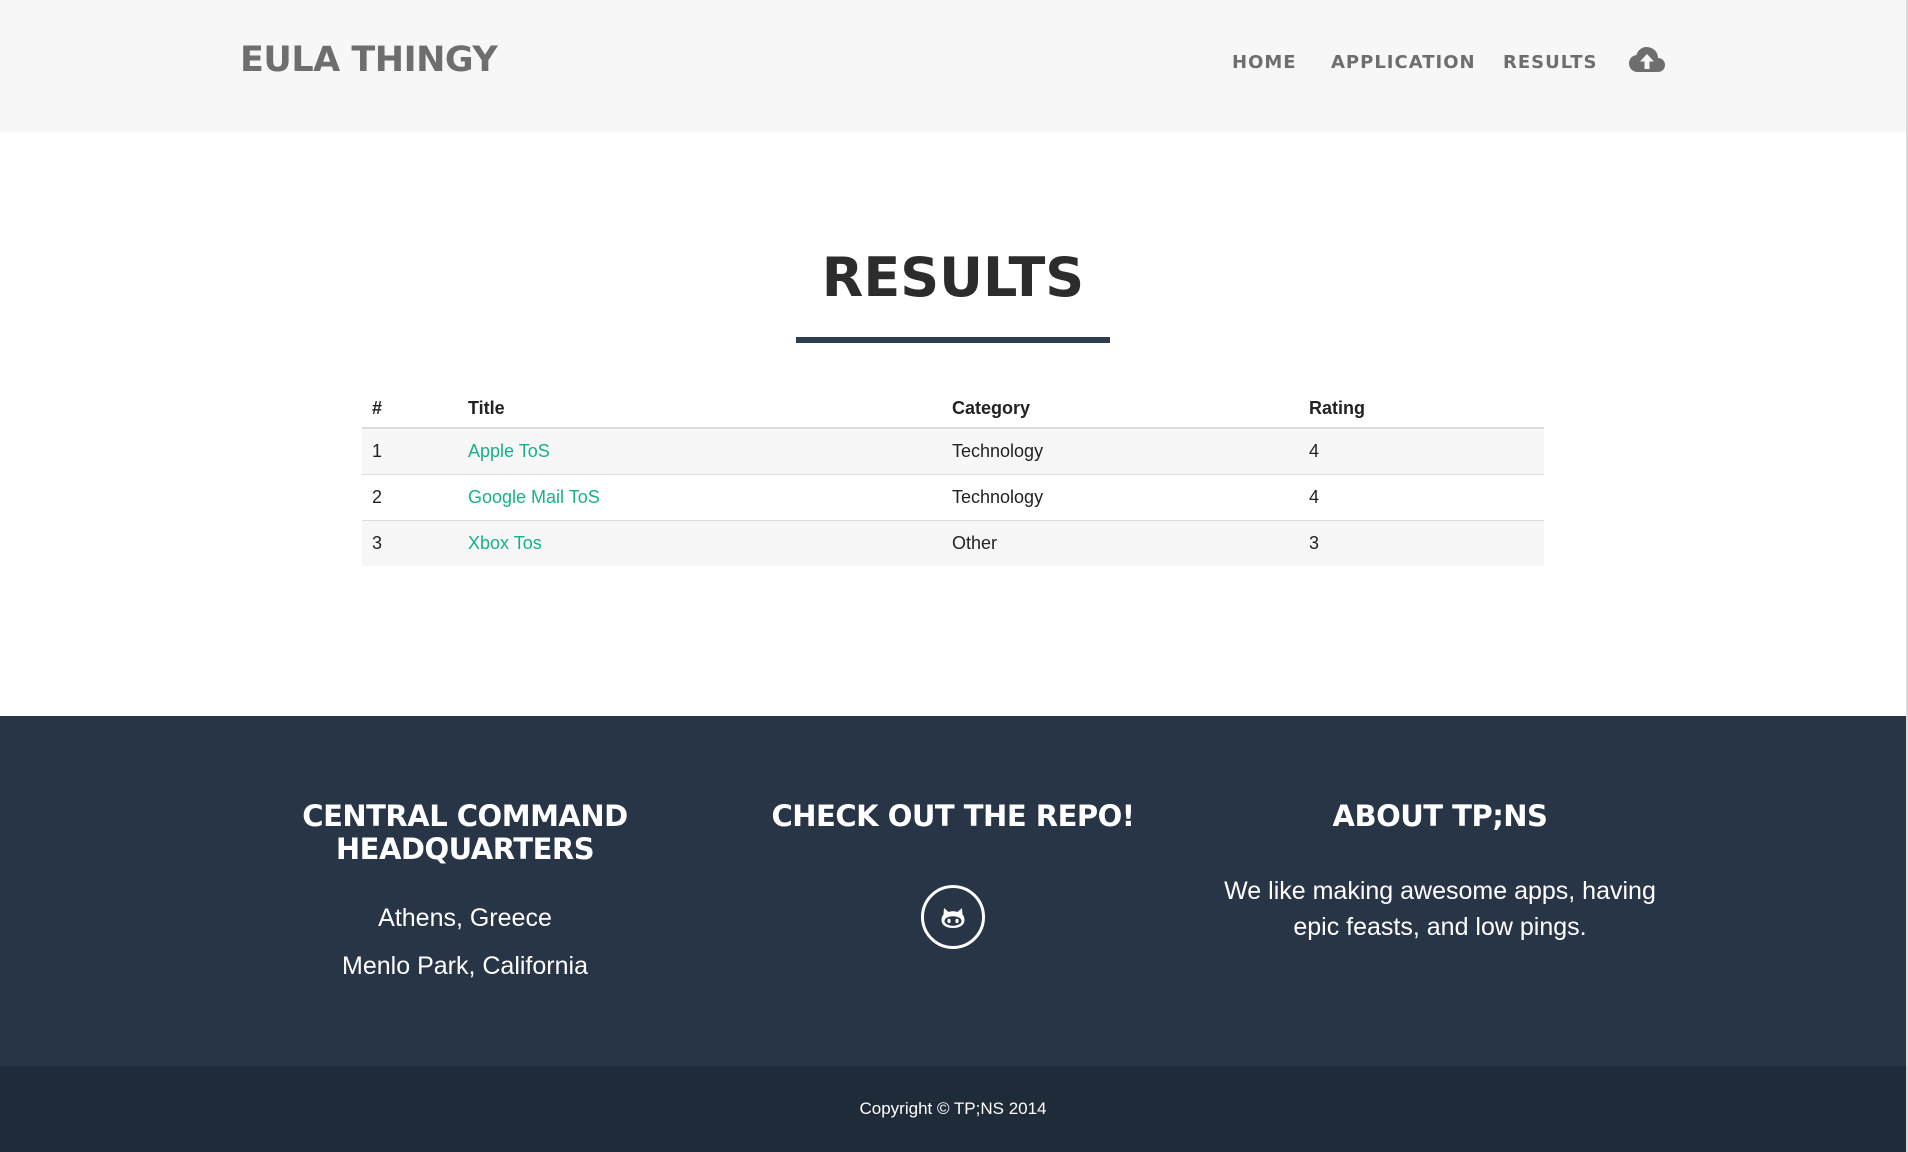 The width and height of the screenshot is (1908, 1152). Describe the element at coordinates (1403, 62) in the screenshot. I see `nav-application-link: APPLICATION` at that location.